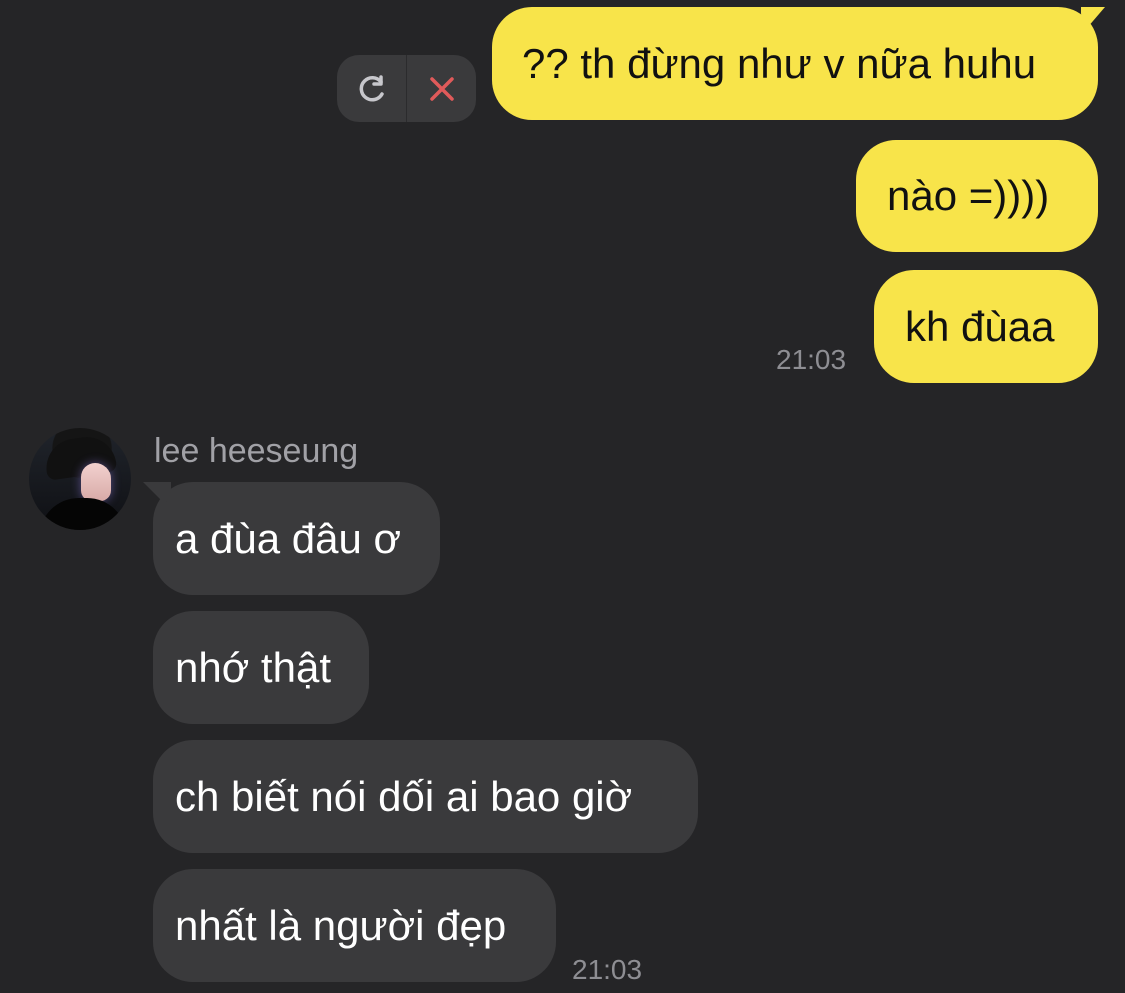  What do you see at coordinates (256, 451) in the screenshot?
I see `contact-name: lee heeseung` at bounding box center [256, 451].